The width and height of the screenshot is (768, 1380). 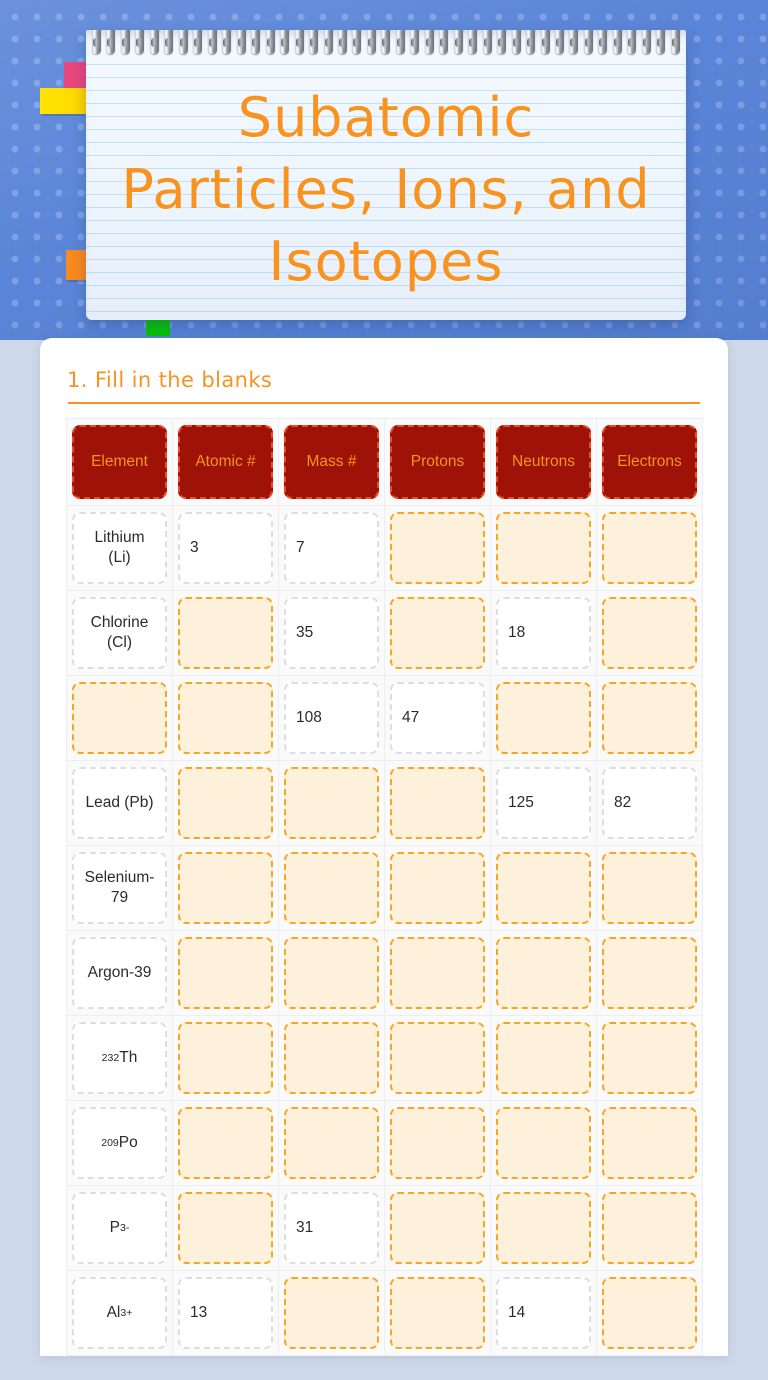 I want to click on table-row: Argon-39, so click(x=384, y=973).